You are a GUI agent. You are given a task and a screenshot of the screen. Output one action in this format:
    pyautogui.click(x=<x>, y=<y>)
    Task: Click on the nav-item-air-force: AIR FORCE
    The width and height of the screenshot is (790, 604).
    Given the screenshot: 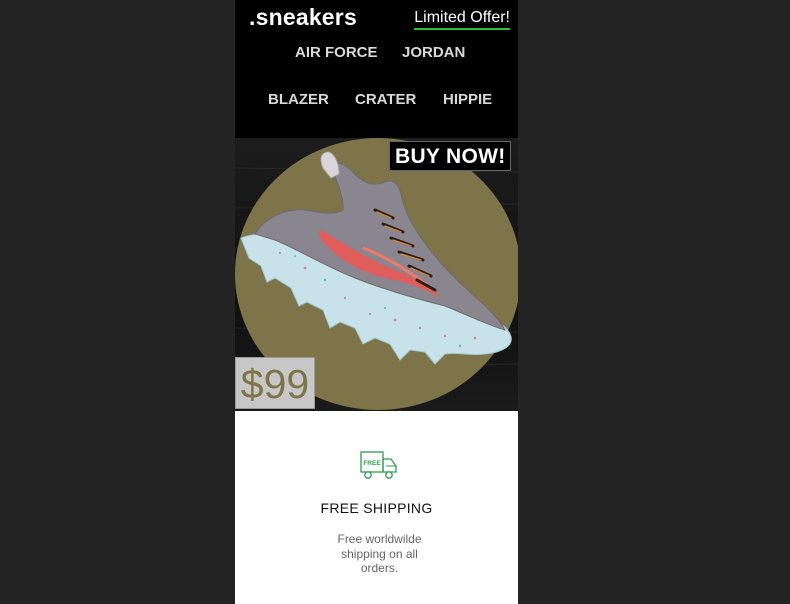 What is the action you would take?
    pyautogui.click(x=336, y=52)
    